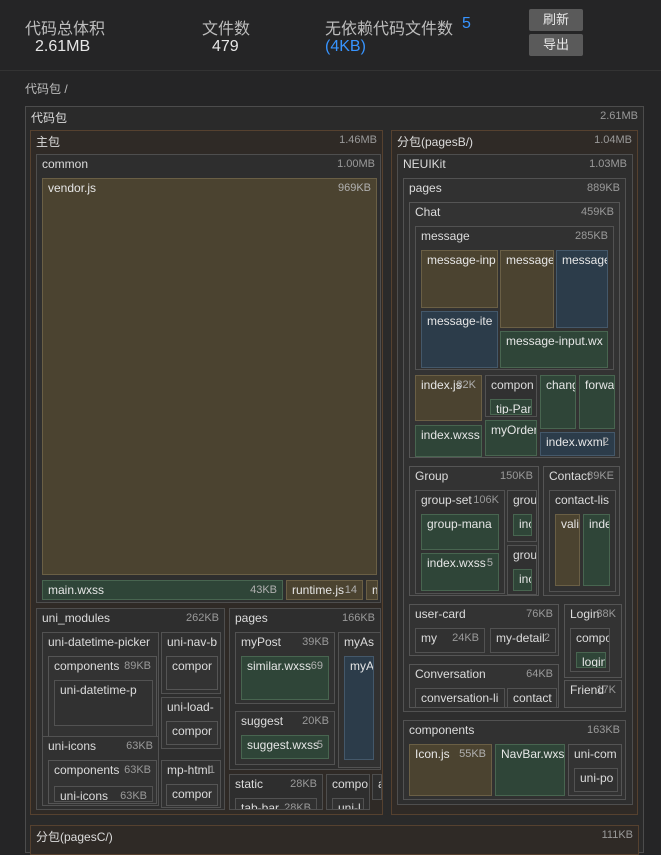 This screenshot has width=661, height=855. What do you see at coordinates (49, 118) in the screenshot?
I see `treemap-node-label: 代码包` at bounding box center [49, 118].